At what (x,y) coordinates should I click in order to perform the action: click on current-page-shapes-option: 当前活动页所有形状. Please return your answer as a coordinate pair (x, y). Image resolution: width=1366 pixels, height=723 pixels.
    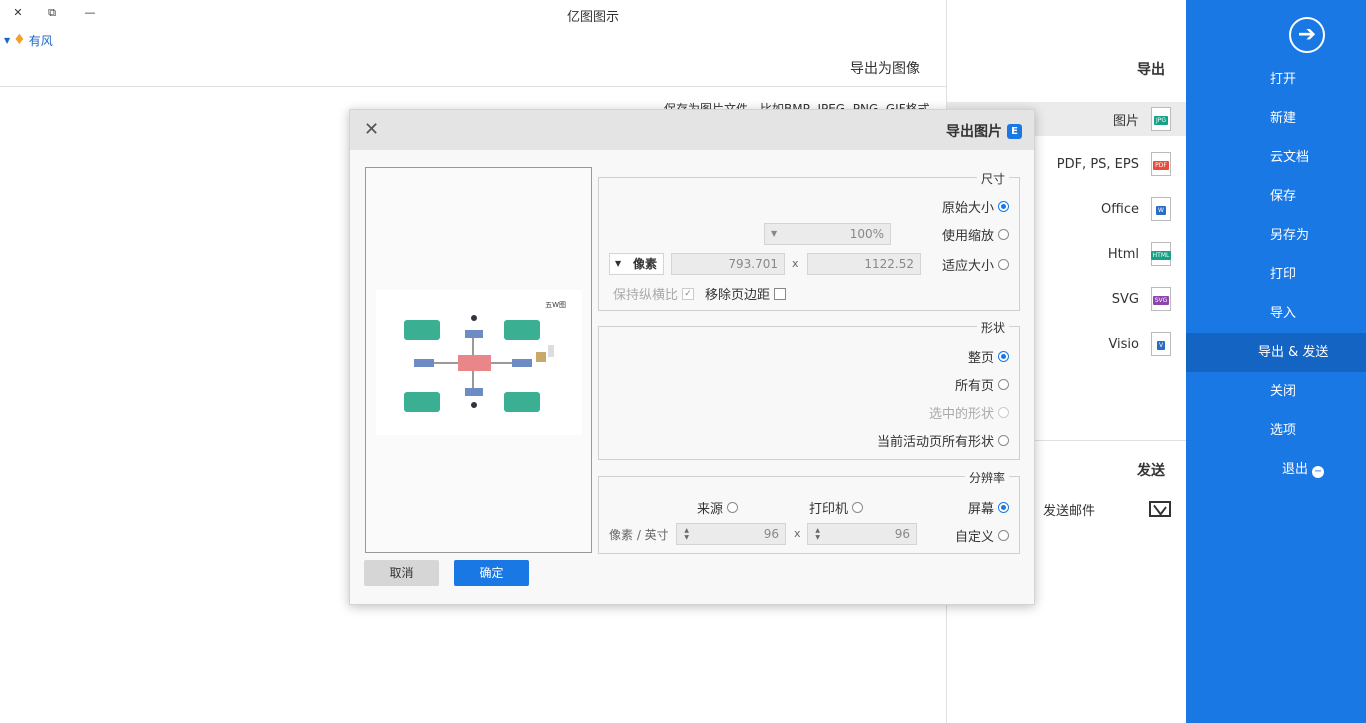
    Looking at the image, I should click on (943, 440).